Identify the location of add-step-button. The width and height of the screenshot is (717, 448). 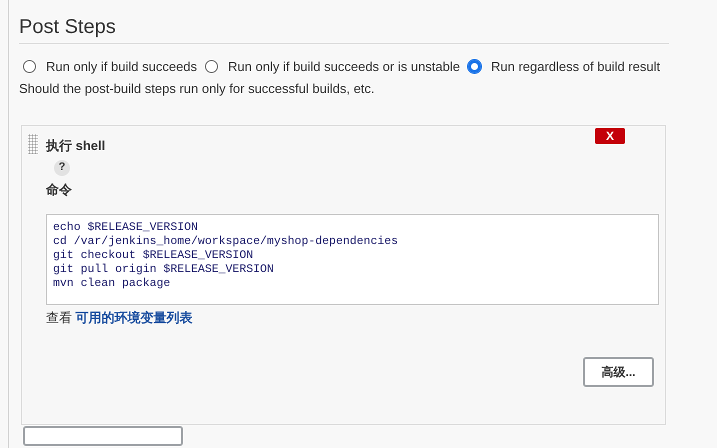
(103, 436).